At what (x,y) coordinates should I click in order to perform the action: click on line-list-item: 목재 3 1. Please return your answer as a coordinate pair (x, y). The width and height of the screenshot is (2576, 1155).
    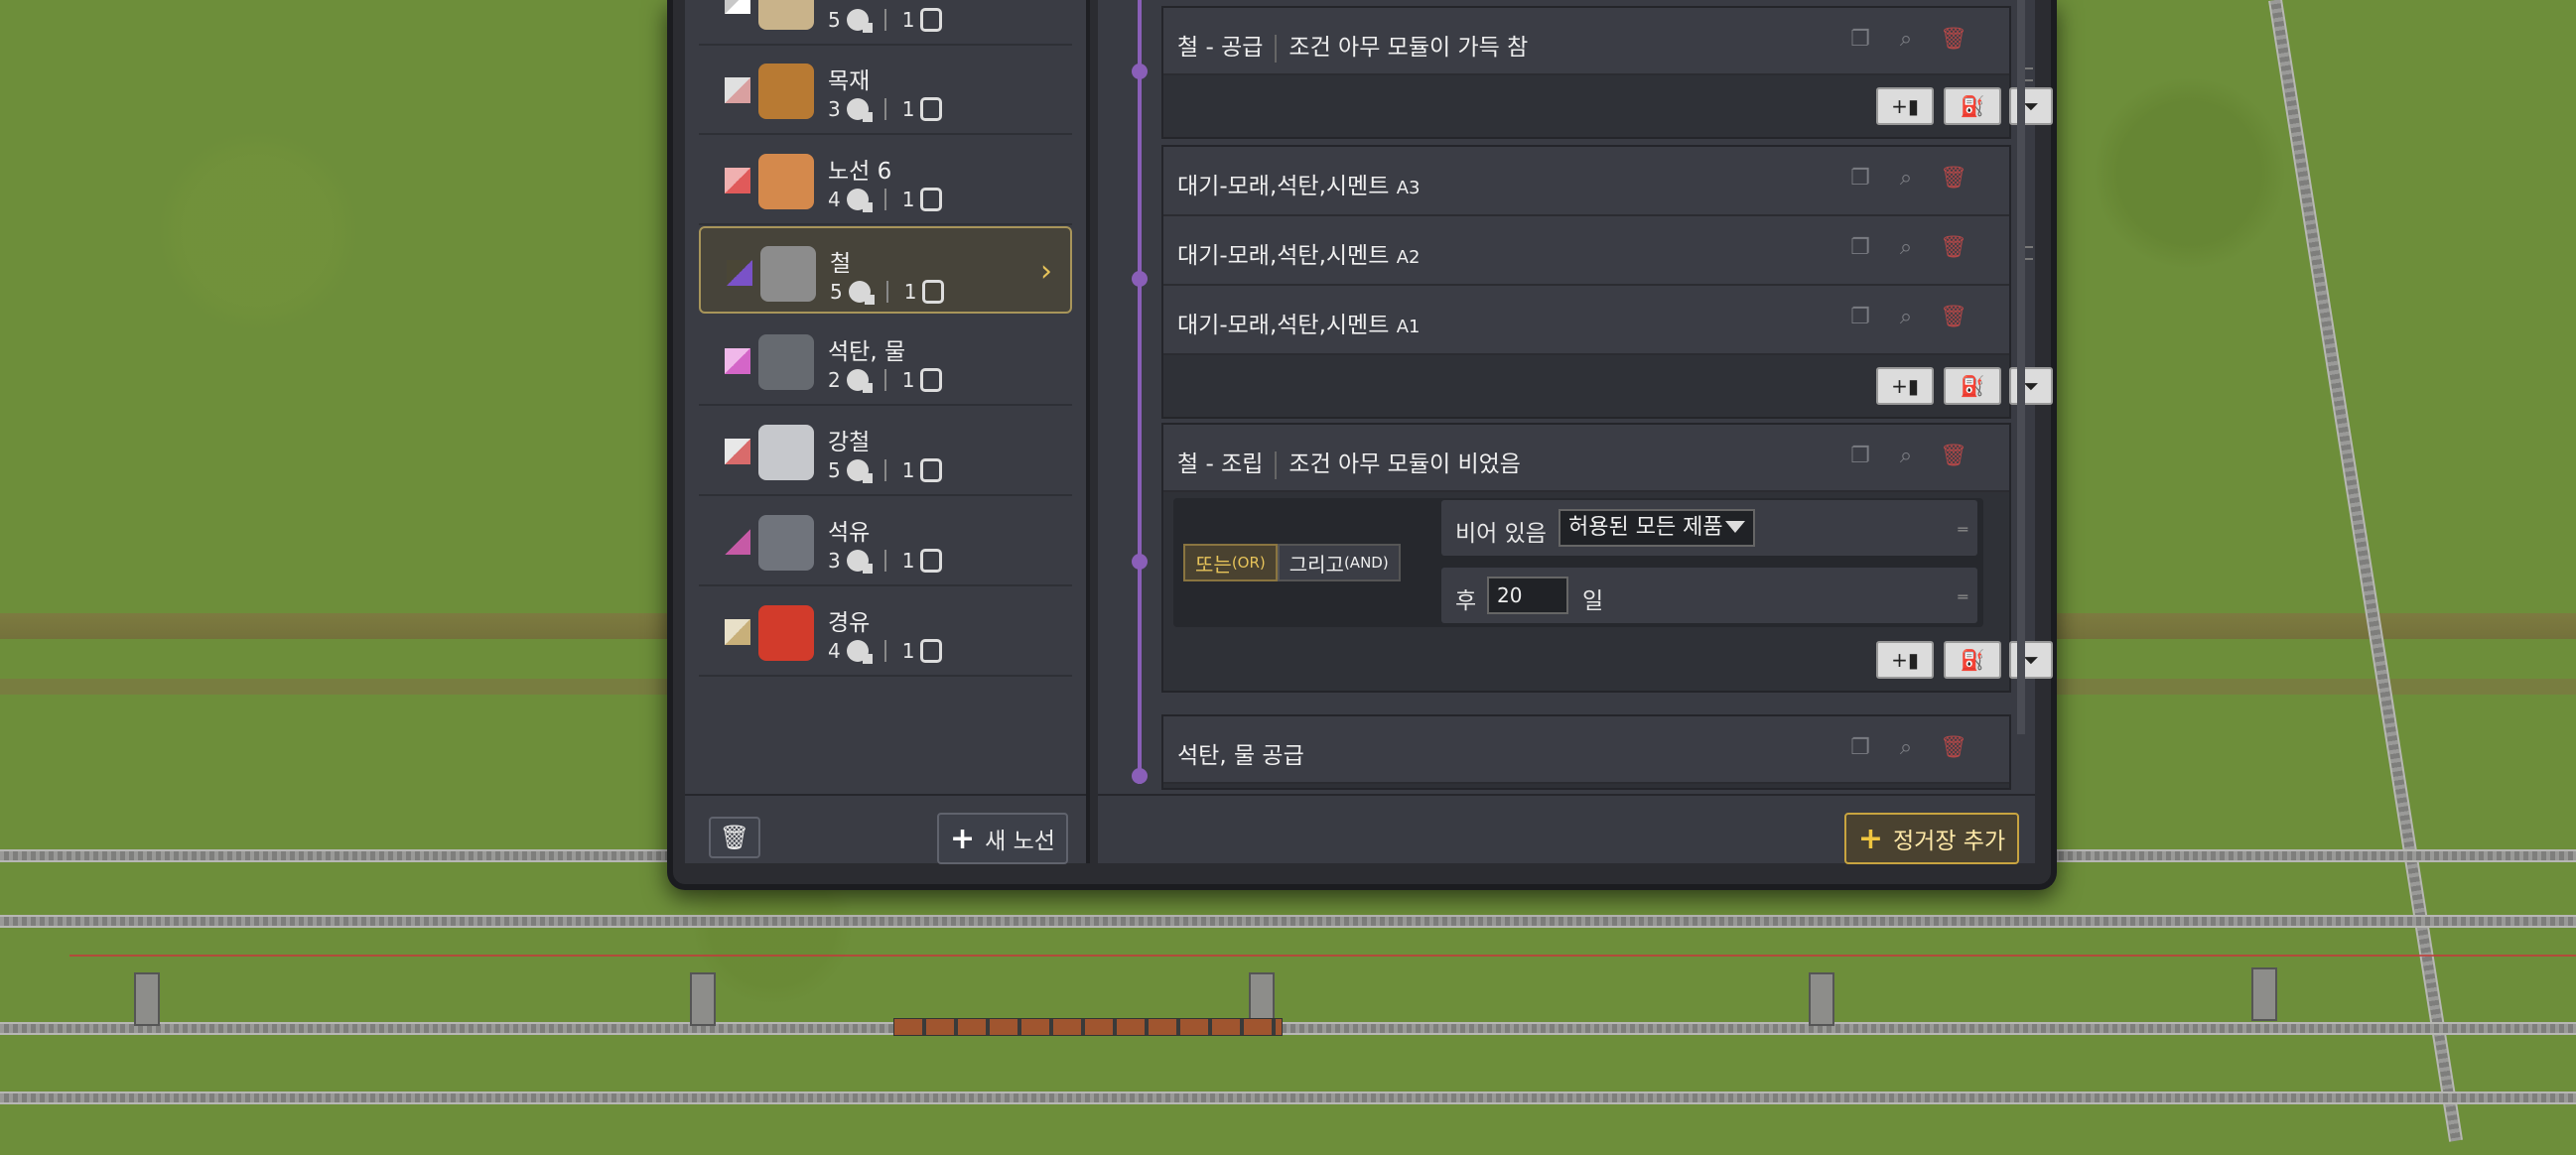
    Looking at the image, I should click on (885, 90).